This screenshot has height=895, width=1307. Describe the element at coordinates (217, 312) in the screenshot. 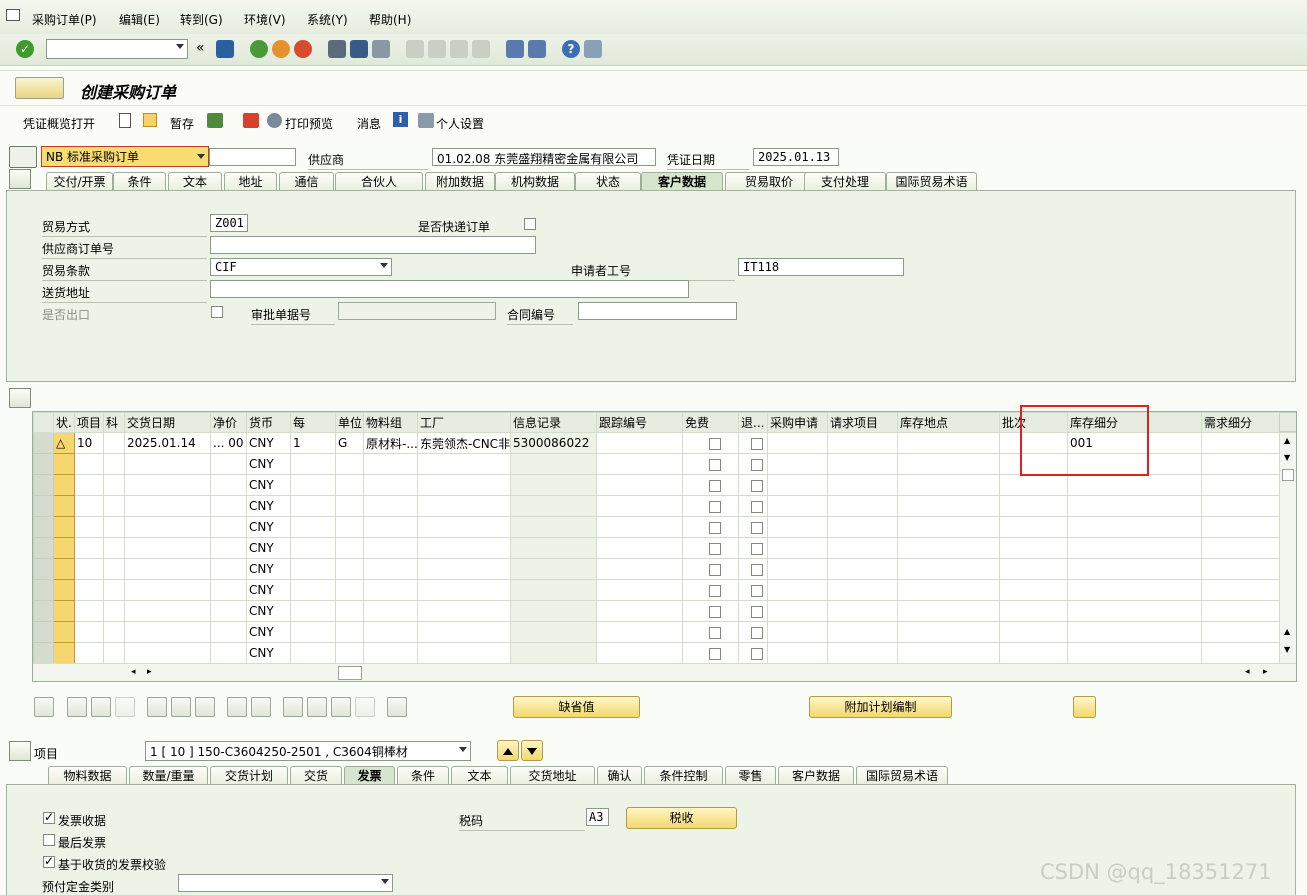

I see `export-checkbox` at that location.